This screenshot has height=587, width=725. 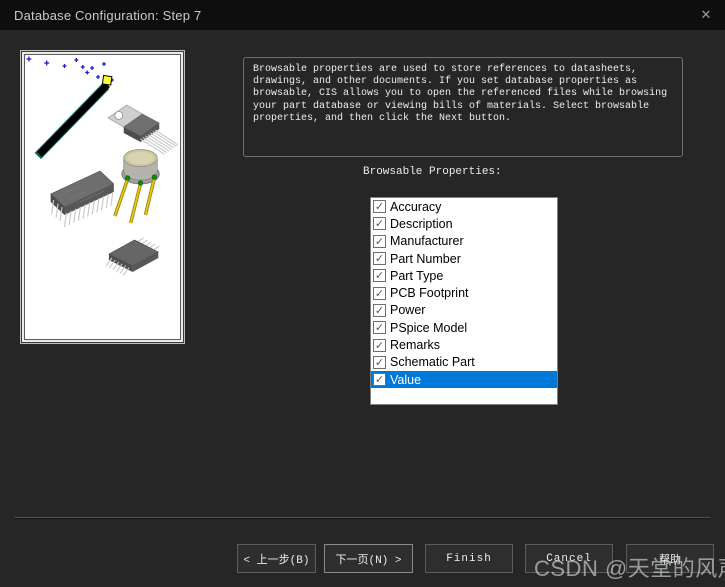 I want to click on listbox-item-schematic-part: ✓ Schematic Part, so click(x=464, y=362).